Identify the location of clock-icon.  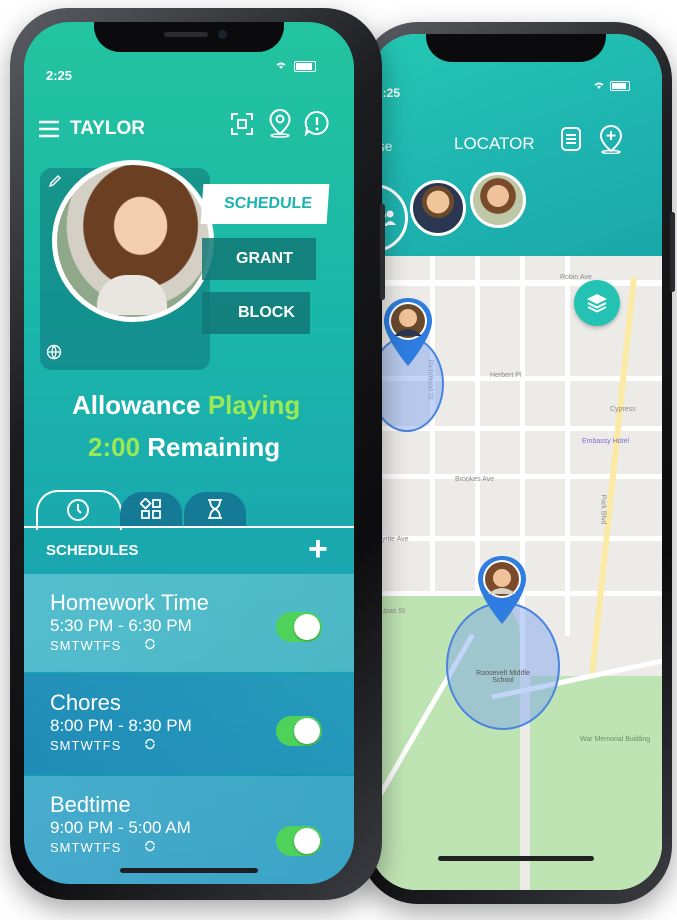
(78, 510).